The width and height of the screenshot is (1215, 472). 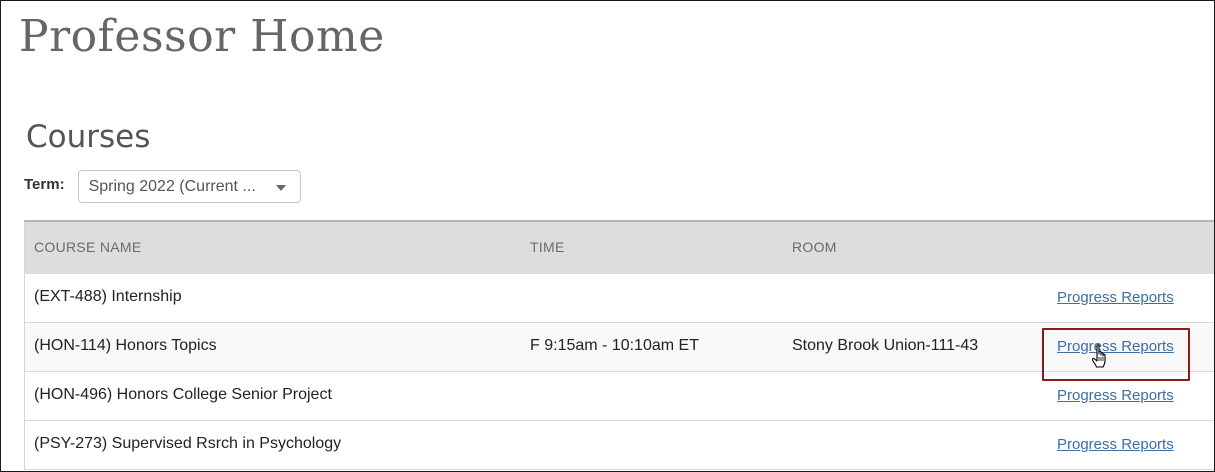 What do you see at coordinates (125, 345) in the screenshot?
I see `course-name: (HON-114) Honors Topics` at bounding box center [125, 345].